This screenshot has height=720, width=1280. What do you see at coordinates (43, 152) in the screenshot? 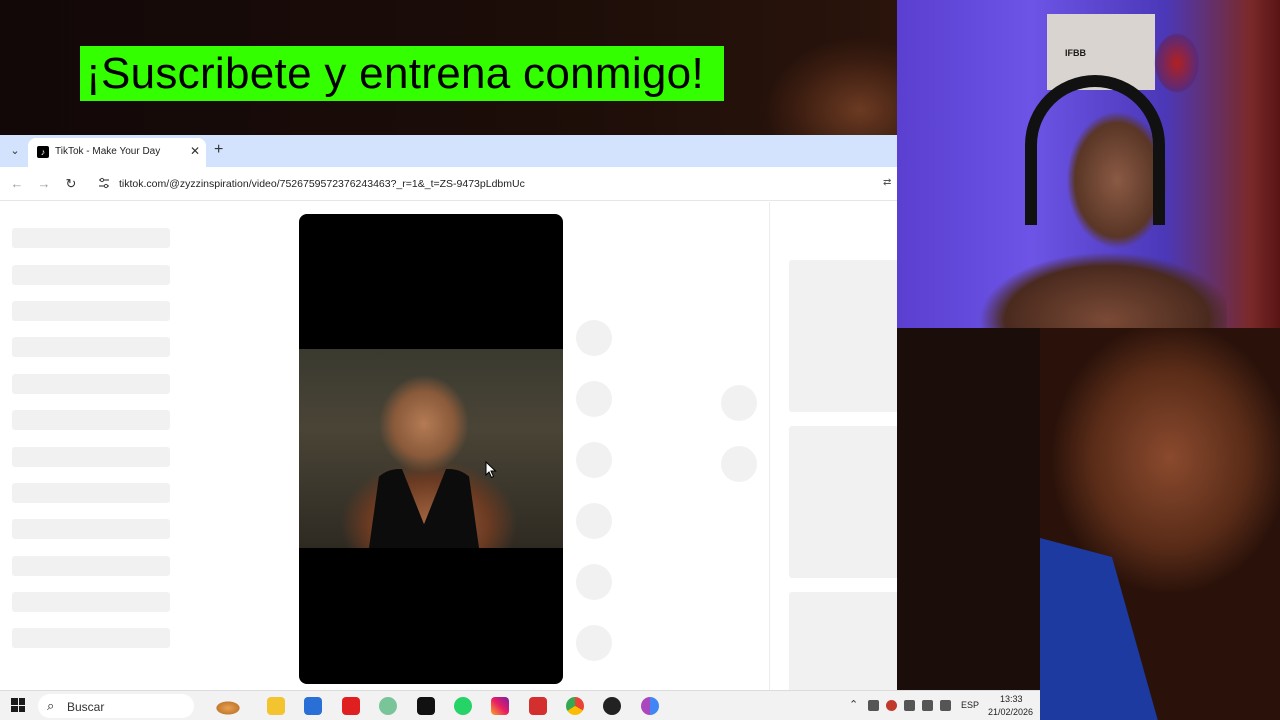
I see `tiktok-favicon-icon: ♪` at bounding box center [43, 152].